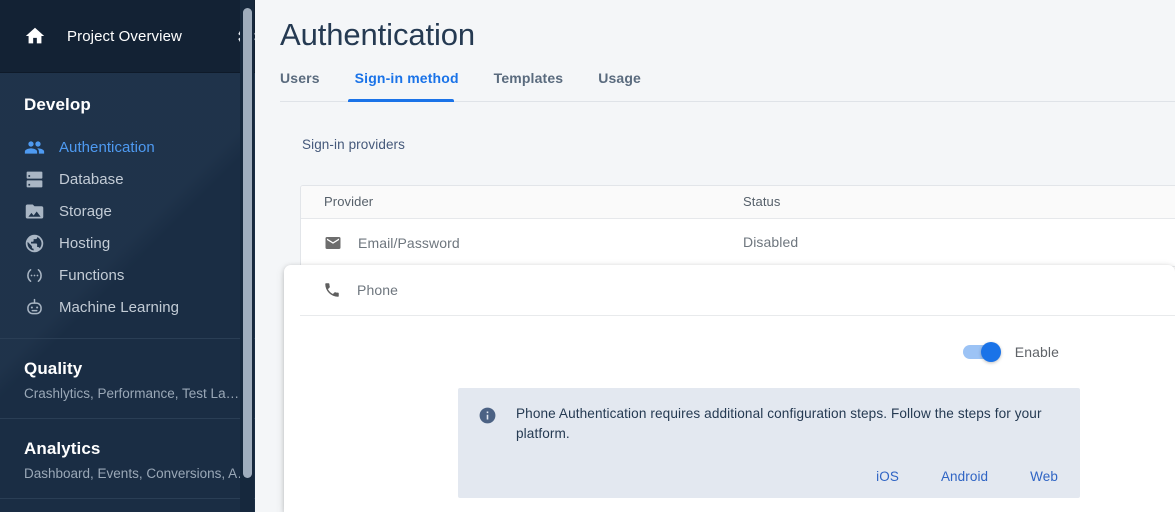 This screenshot has width=1175, height=512. What do you see at coordinates (35, 36) in the screenshot?
I see `home-icon` at bounding box center [35, 36].